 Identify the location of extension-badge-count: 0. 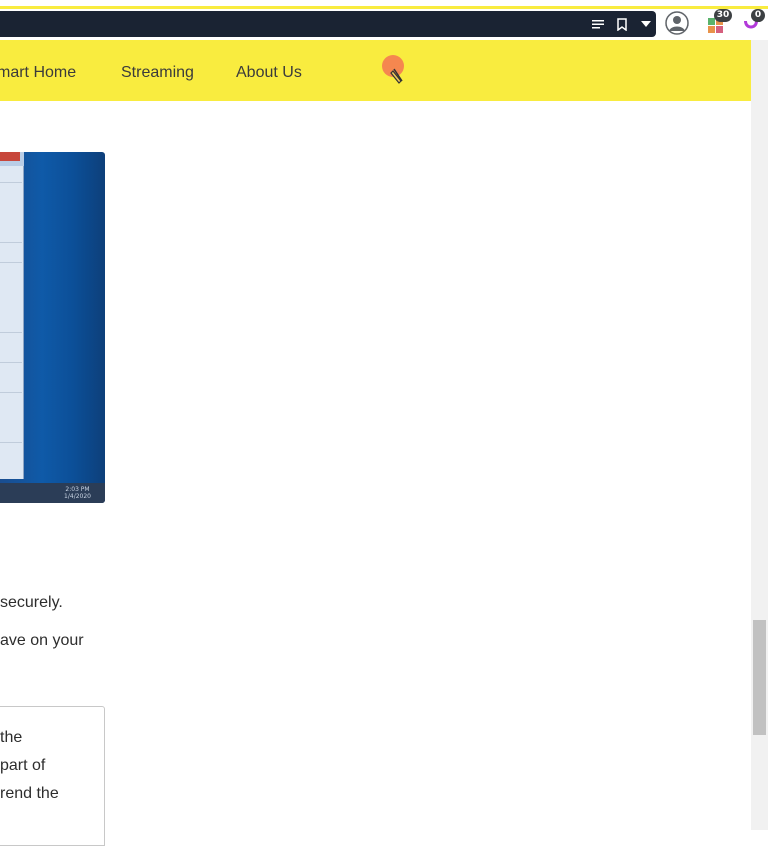
(758, 15).